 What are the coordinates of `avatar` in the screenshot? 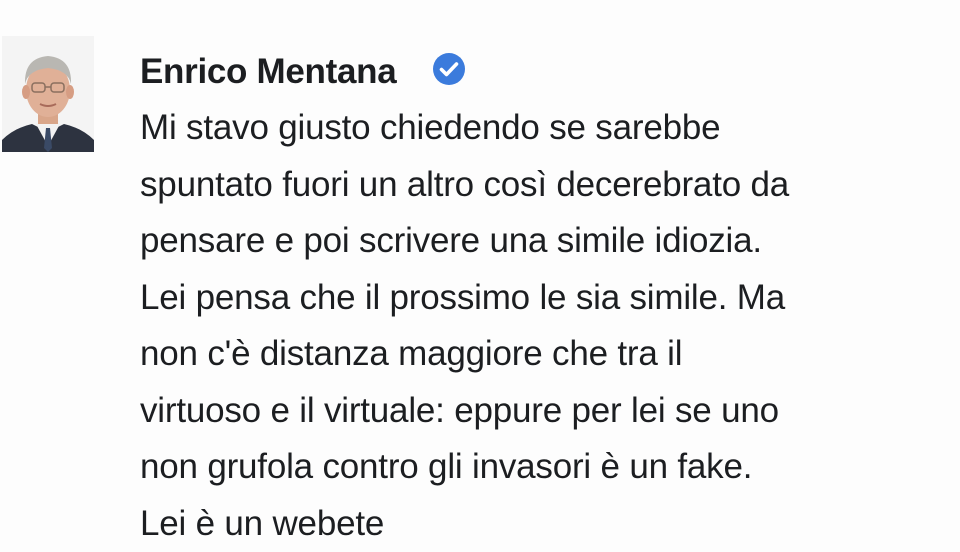 It's located at (48, 94).